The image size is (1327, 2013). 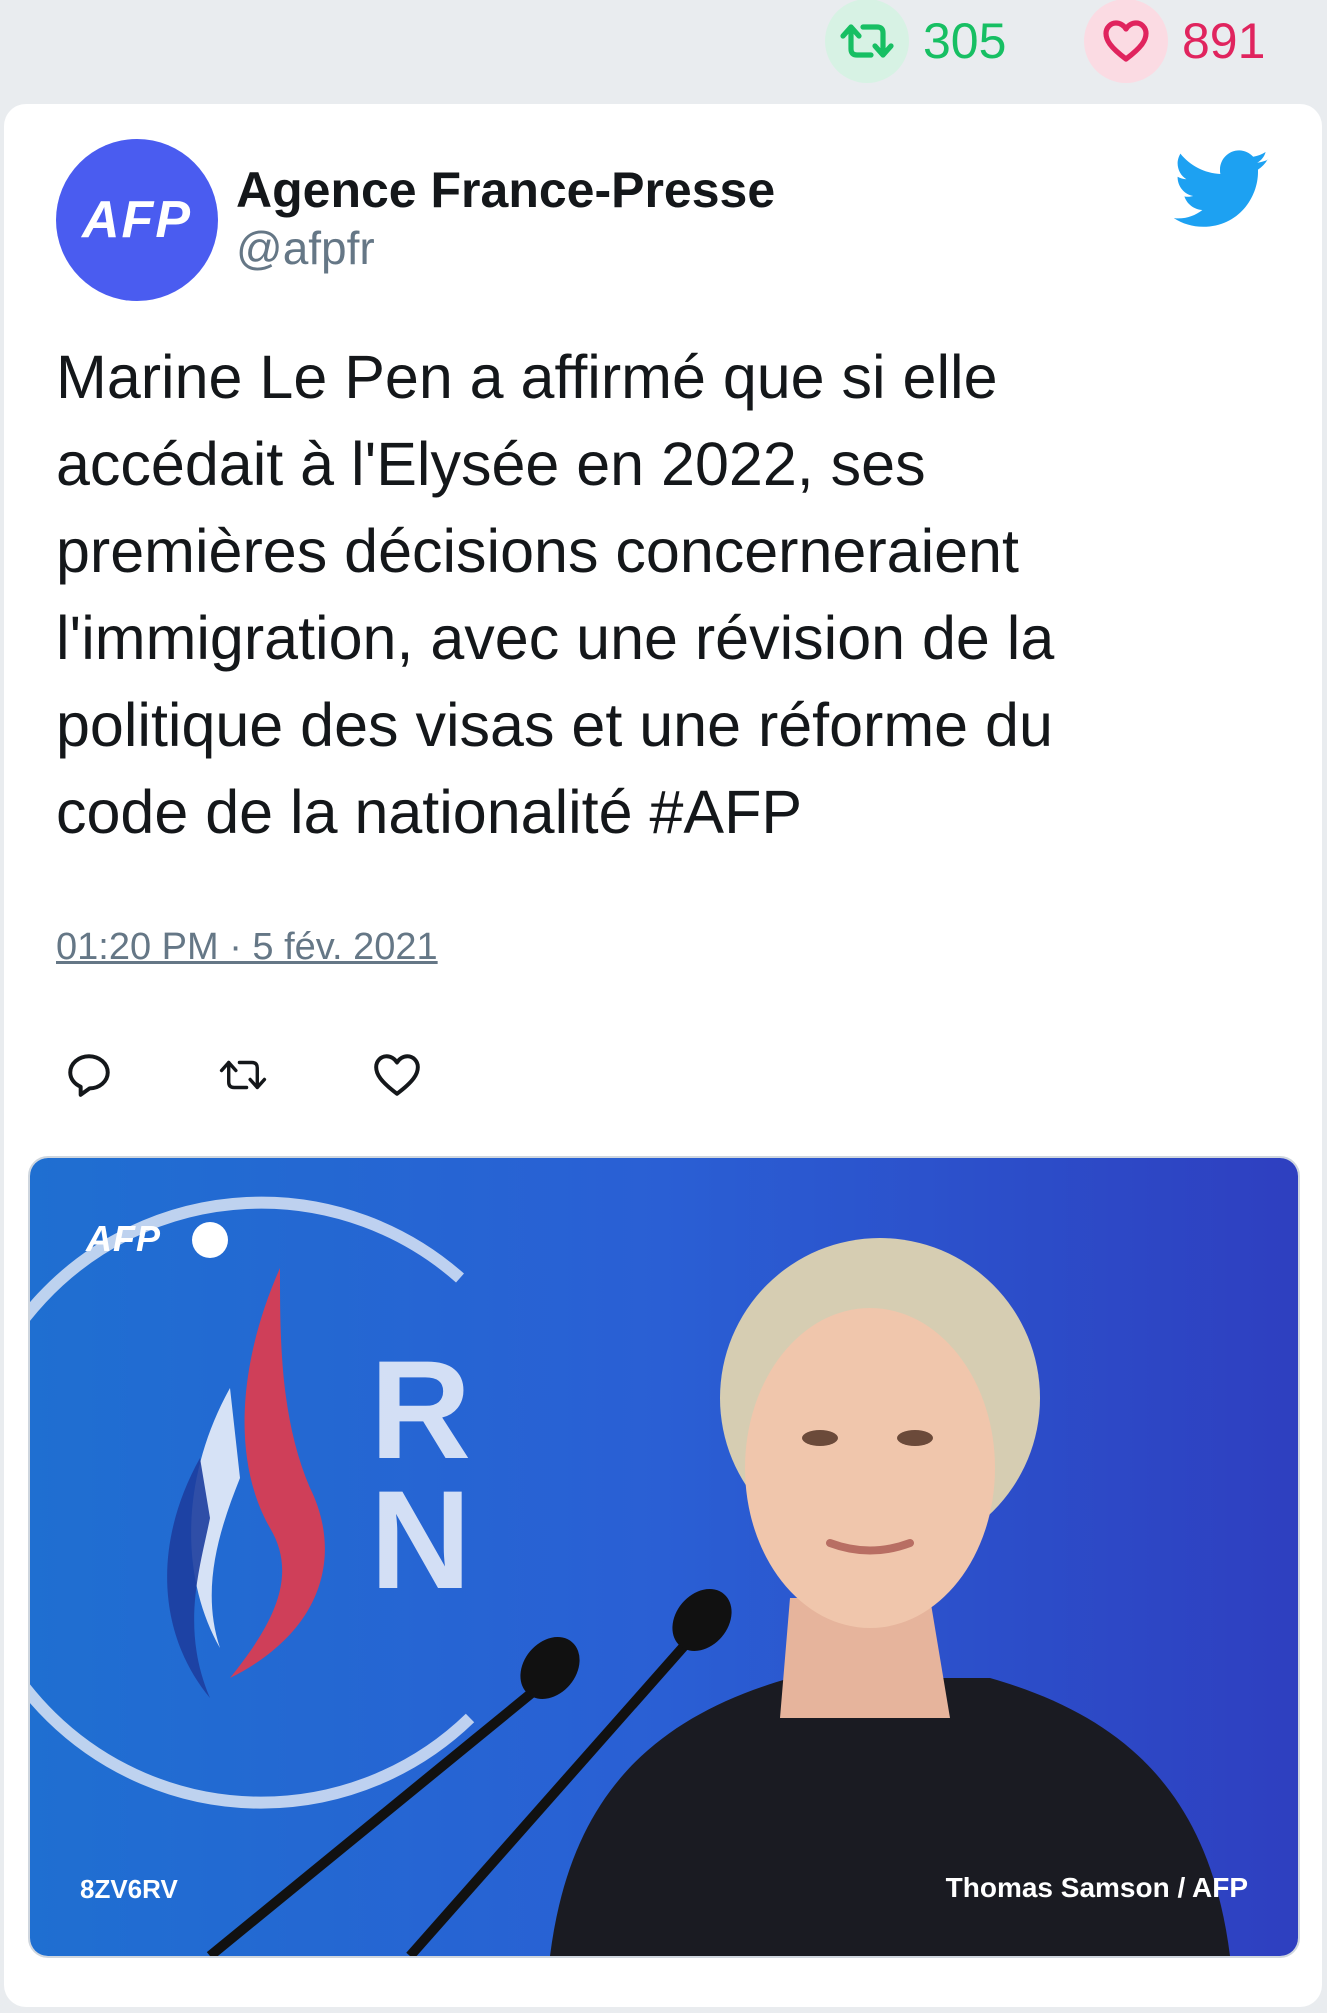 What do you see at coordinates (1126, 41) in the screenshot?
I see `heart-icon` at bounding box center [1126, 41].